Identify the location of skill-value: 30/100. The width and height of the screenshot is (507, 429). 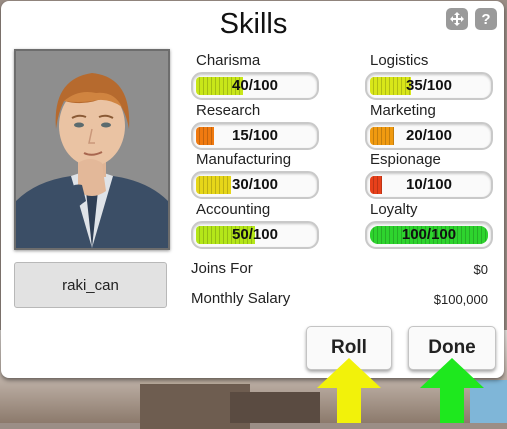
(255, 184).